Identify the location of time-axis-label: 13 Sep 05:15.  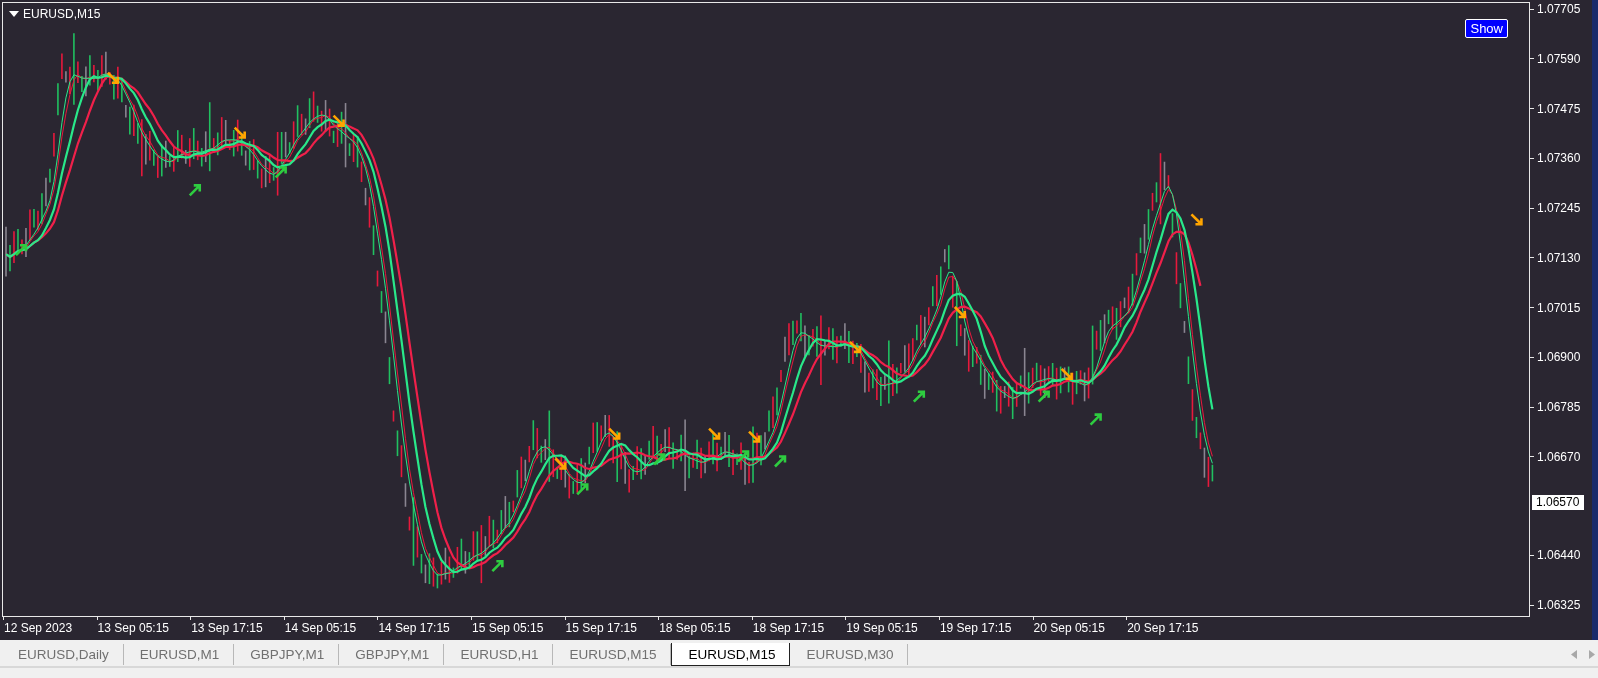
(144, 628).